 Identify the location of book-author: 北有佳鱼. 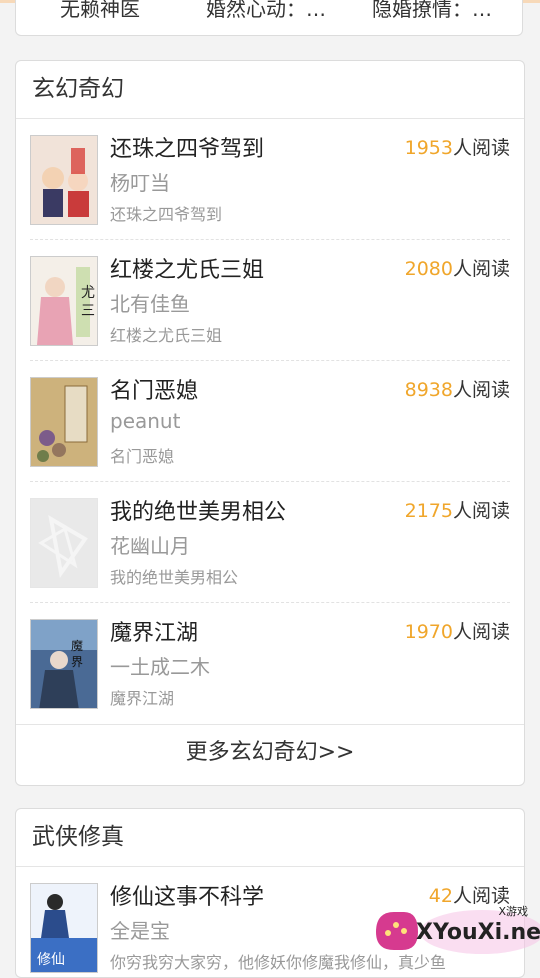
(150, 304).